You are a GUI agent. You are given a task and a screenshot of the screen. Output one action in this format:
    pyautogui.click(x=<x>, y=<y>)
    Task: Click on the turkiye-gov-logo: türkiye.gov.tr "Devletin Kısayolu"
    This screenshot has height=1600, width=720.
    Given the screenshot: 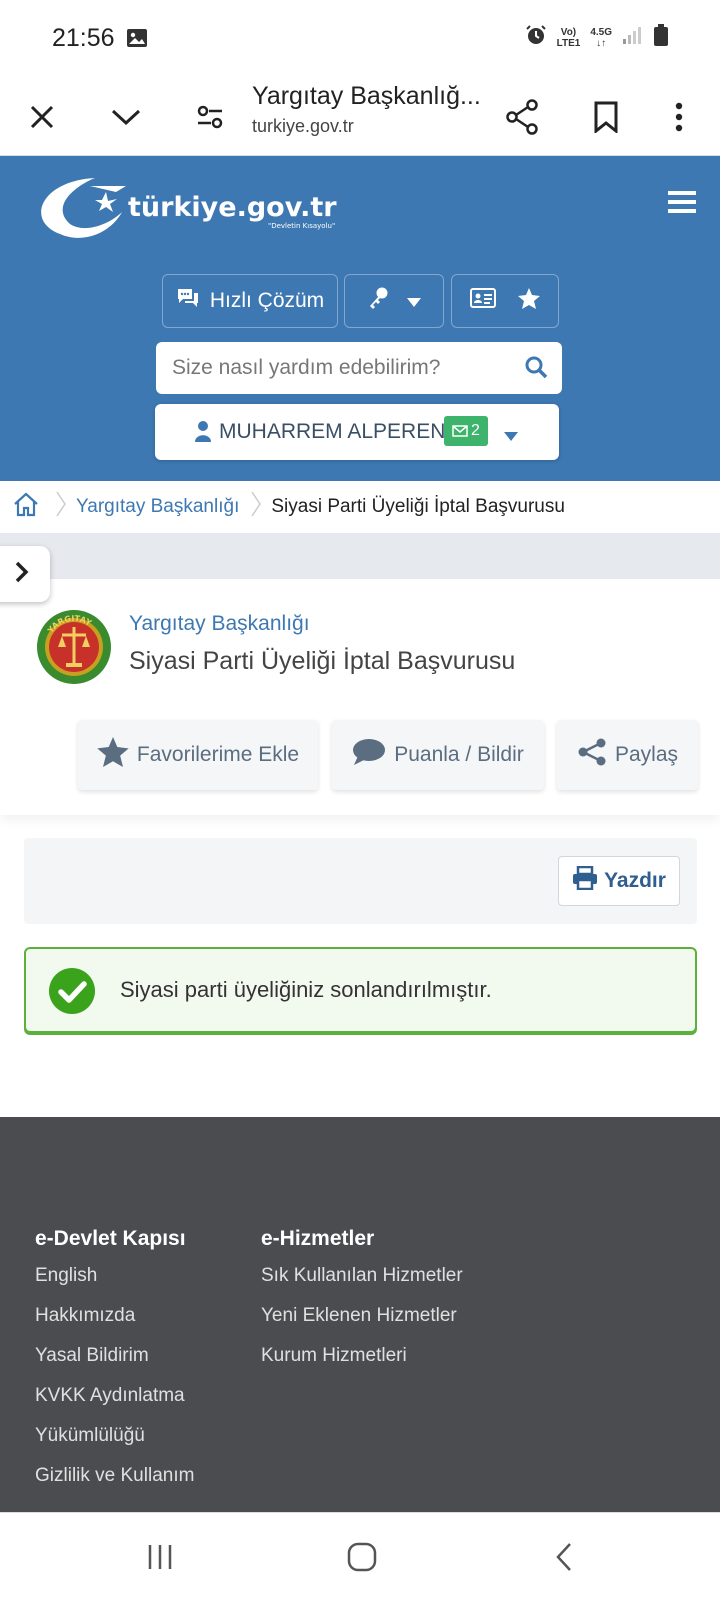 What is the action you would take?
    pyautogui.click(x=190, y=208)
    